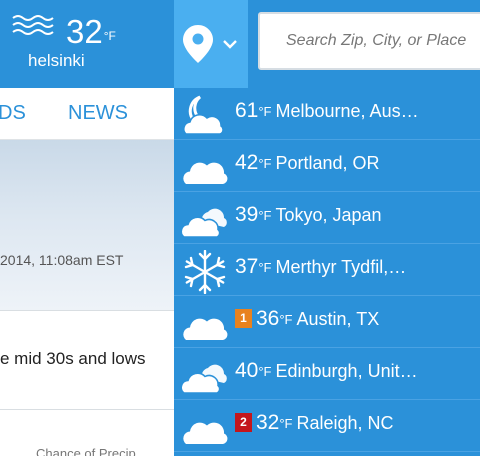  What do you see at coordinates (345, 423) in the screenshot?
I see `location-name: Raleigh, NC` at bounding box center [345, 423].